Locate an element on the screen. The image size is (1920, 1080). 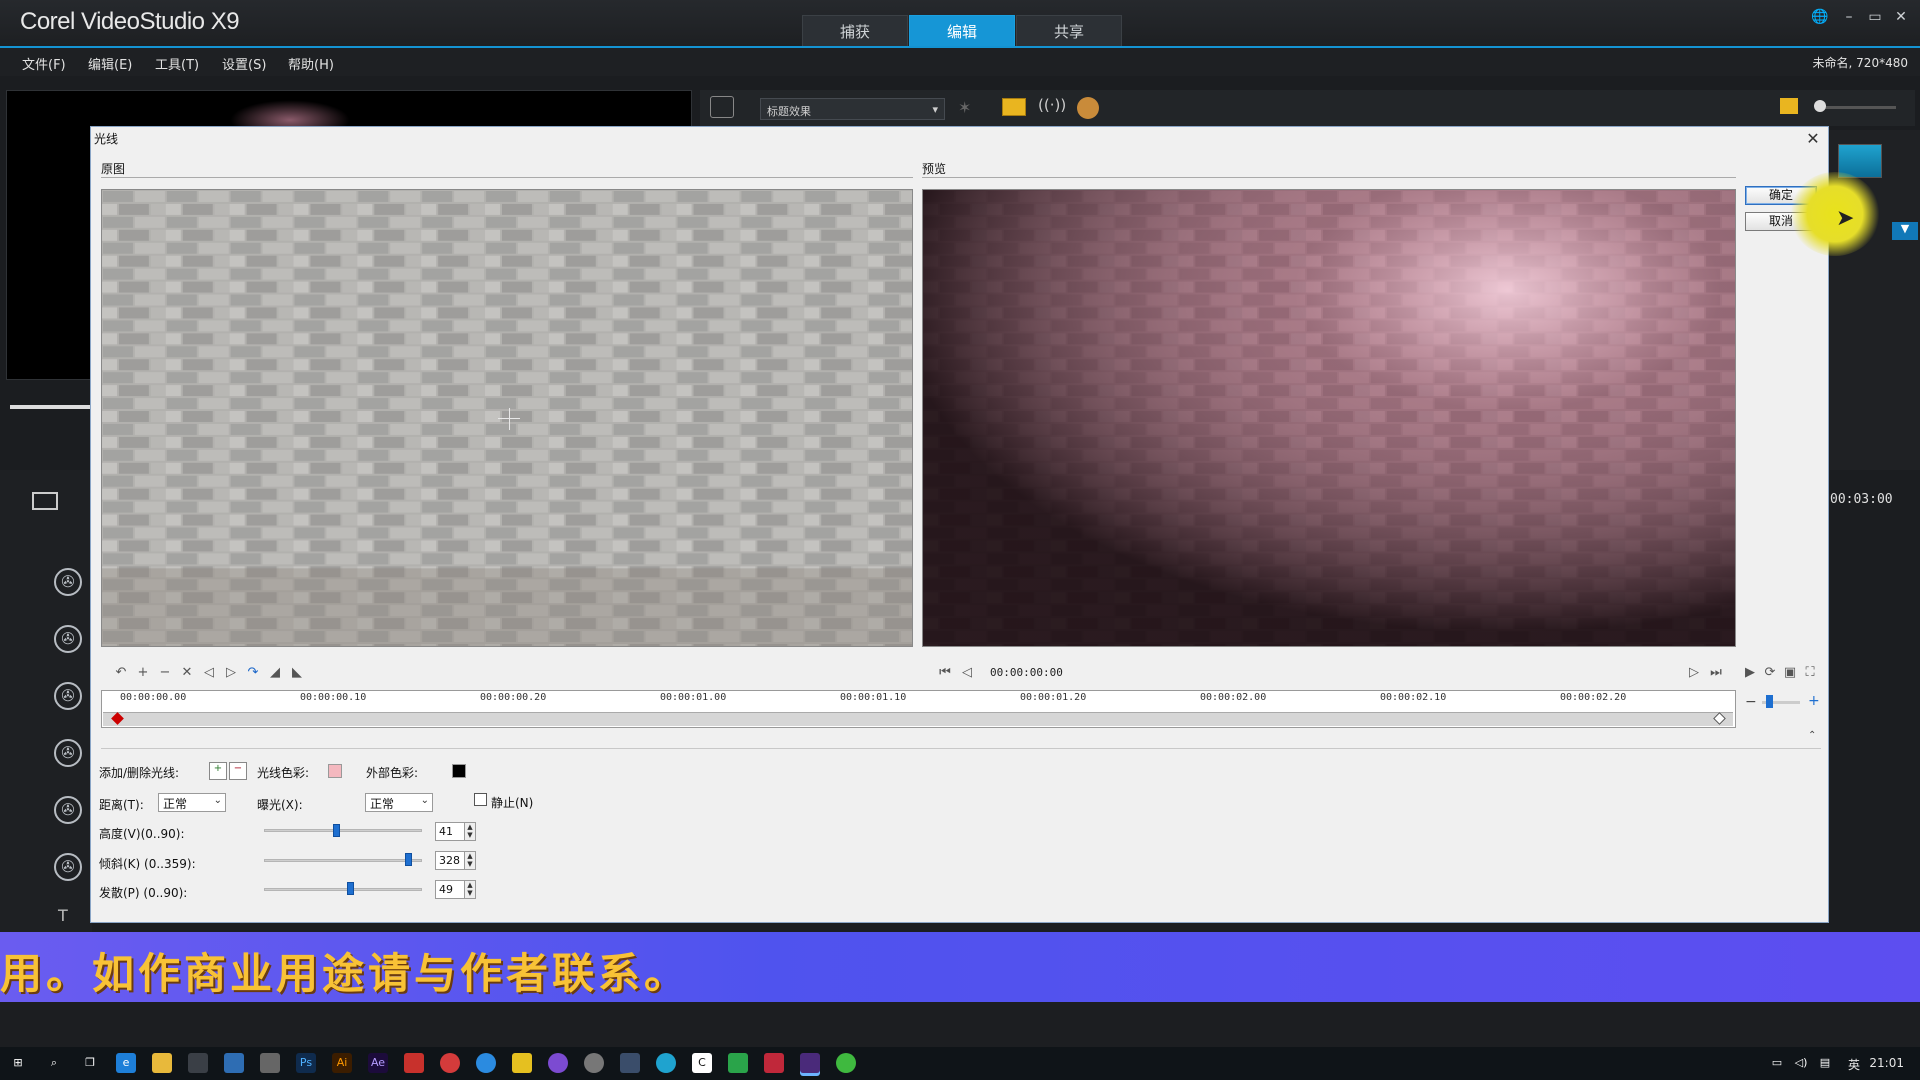
loop-icon: ⟳ is located at coordinates (1770, 673).